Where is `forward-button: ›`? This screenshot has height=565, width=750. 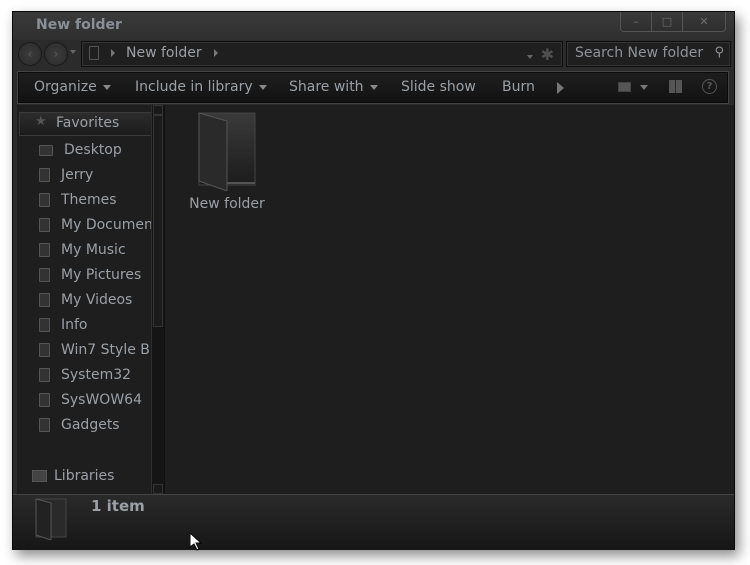
forward-button: › is located at coordinates (56, 54).